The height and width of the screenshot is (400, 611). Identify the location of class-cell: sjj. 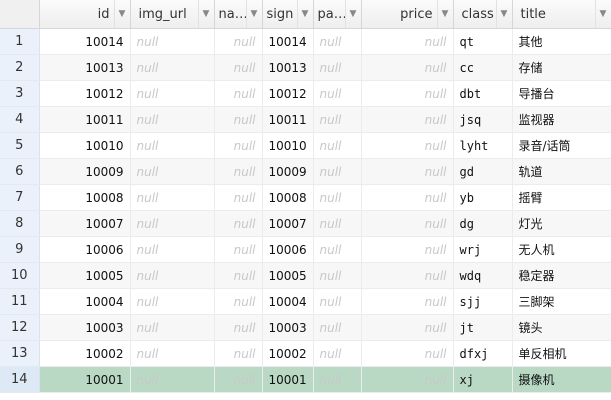
(483, 301).